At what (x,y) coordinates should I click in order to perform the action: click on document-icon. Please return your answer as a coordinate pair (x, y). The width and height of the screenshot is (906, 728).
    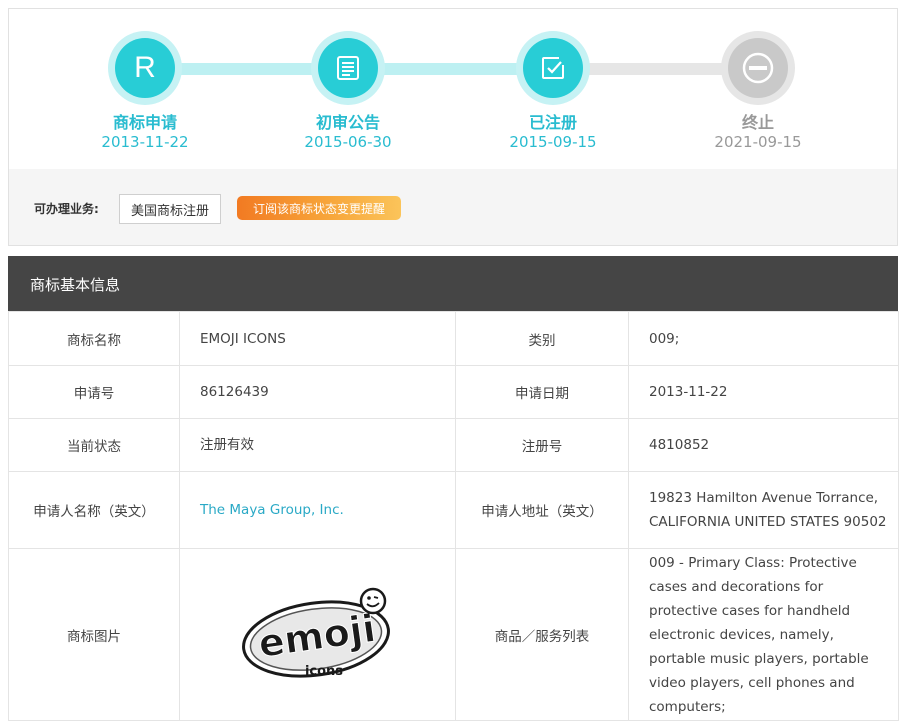
    Looking at the image, I should click on (348, 68).